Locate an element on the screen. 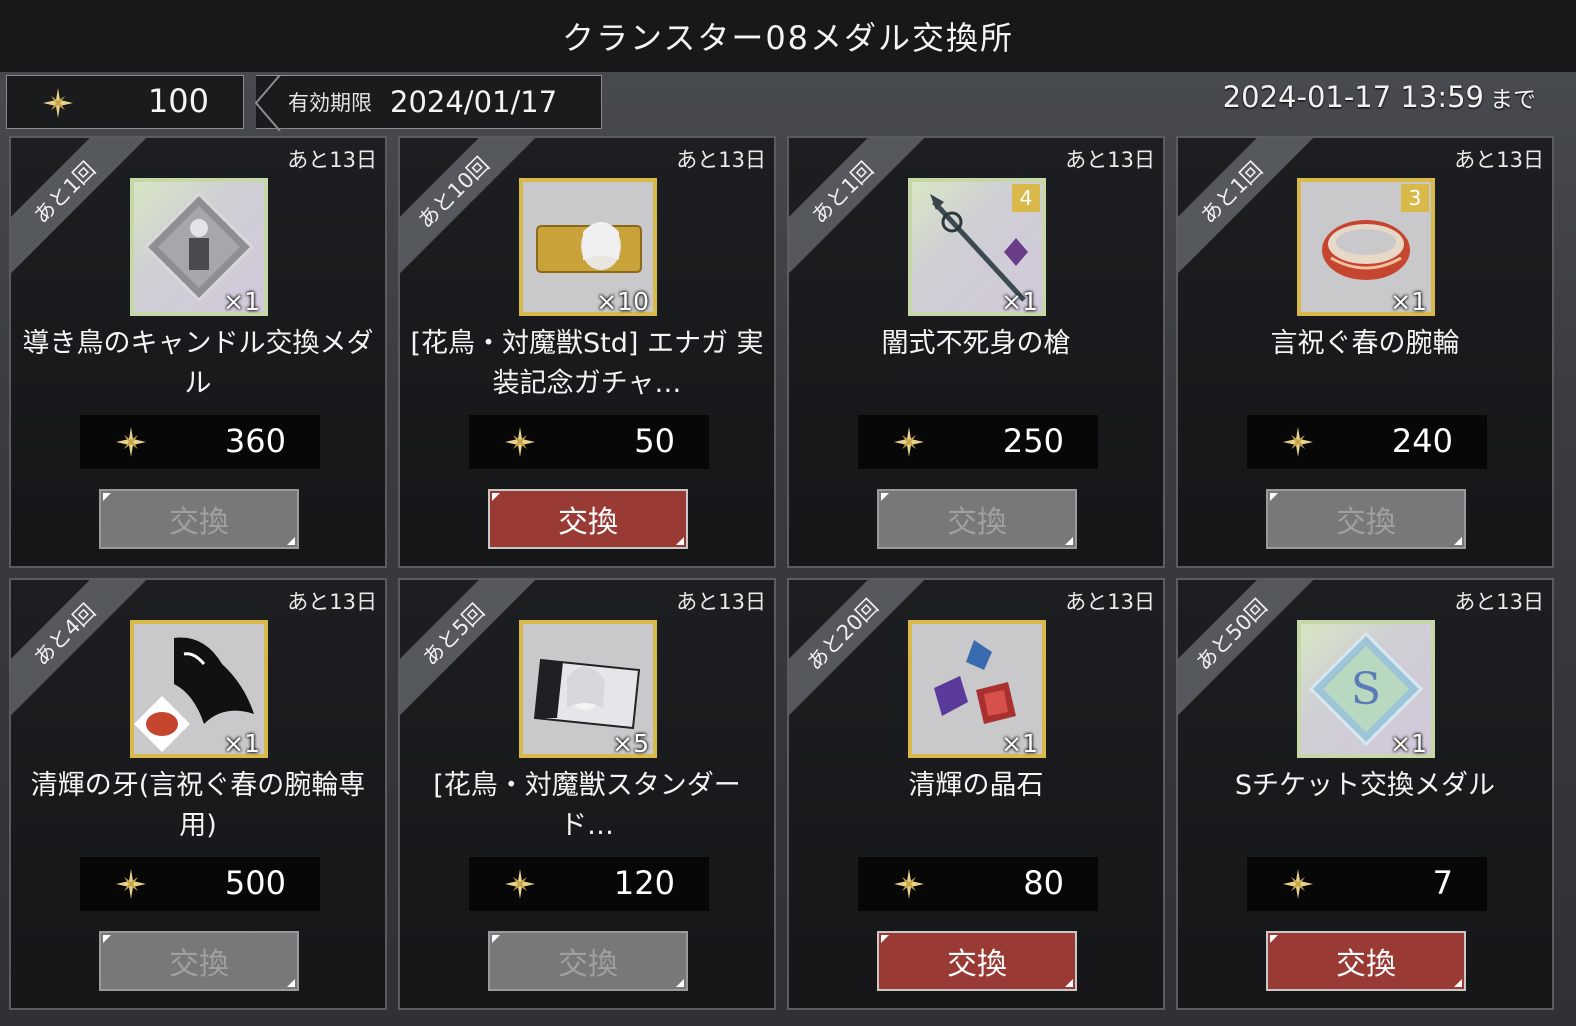 This screenshot has height=1026, width=1576. exchange-item-card: あと50回 あと13日 S ×1 Sチケット交換メダル 7 交換 is located at coordinates (1365, 794).